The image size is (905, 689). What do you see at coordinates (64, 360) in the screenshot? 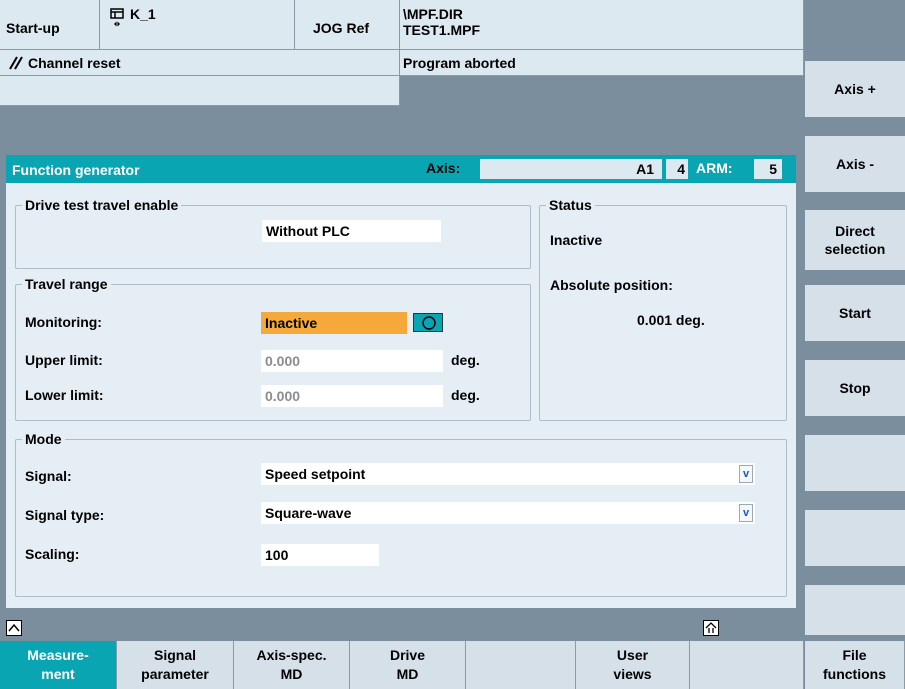
I see `upper-limit-label: Upper limit:` at bounding box center [64, 360].